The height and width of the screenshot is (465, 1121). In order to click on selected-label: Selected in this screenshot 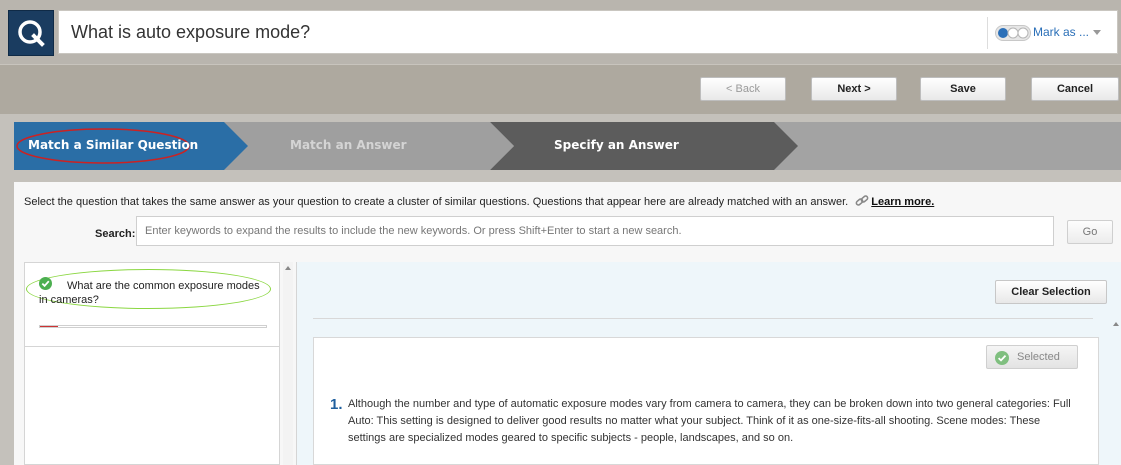, I will do `click(1038, 357)`.